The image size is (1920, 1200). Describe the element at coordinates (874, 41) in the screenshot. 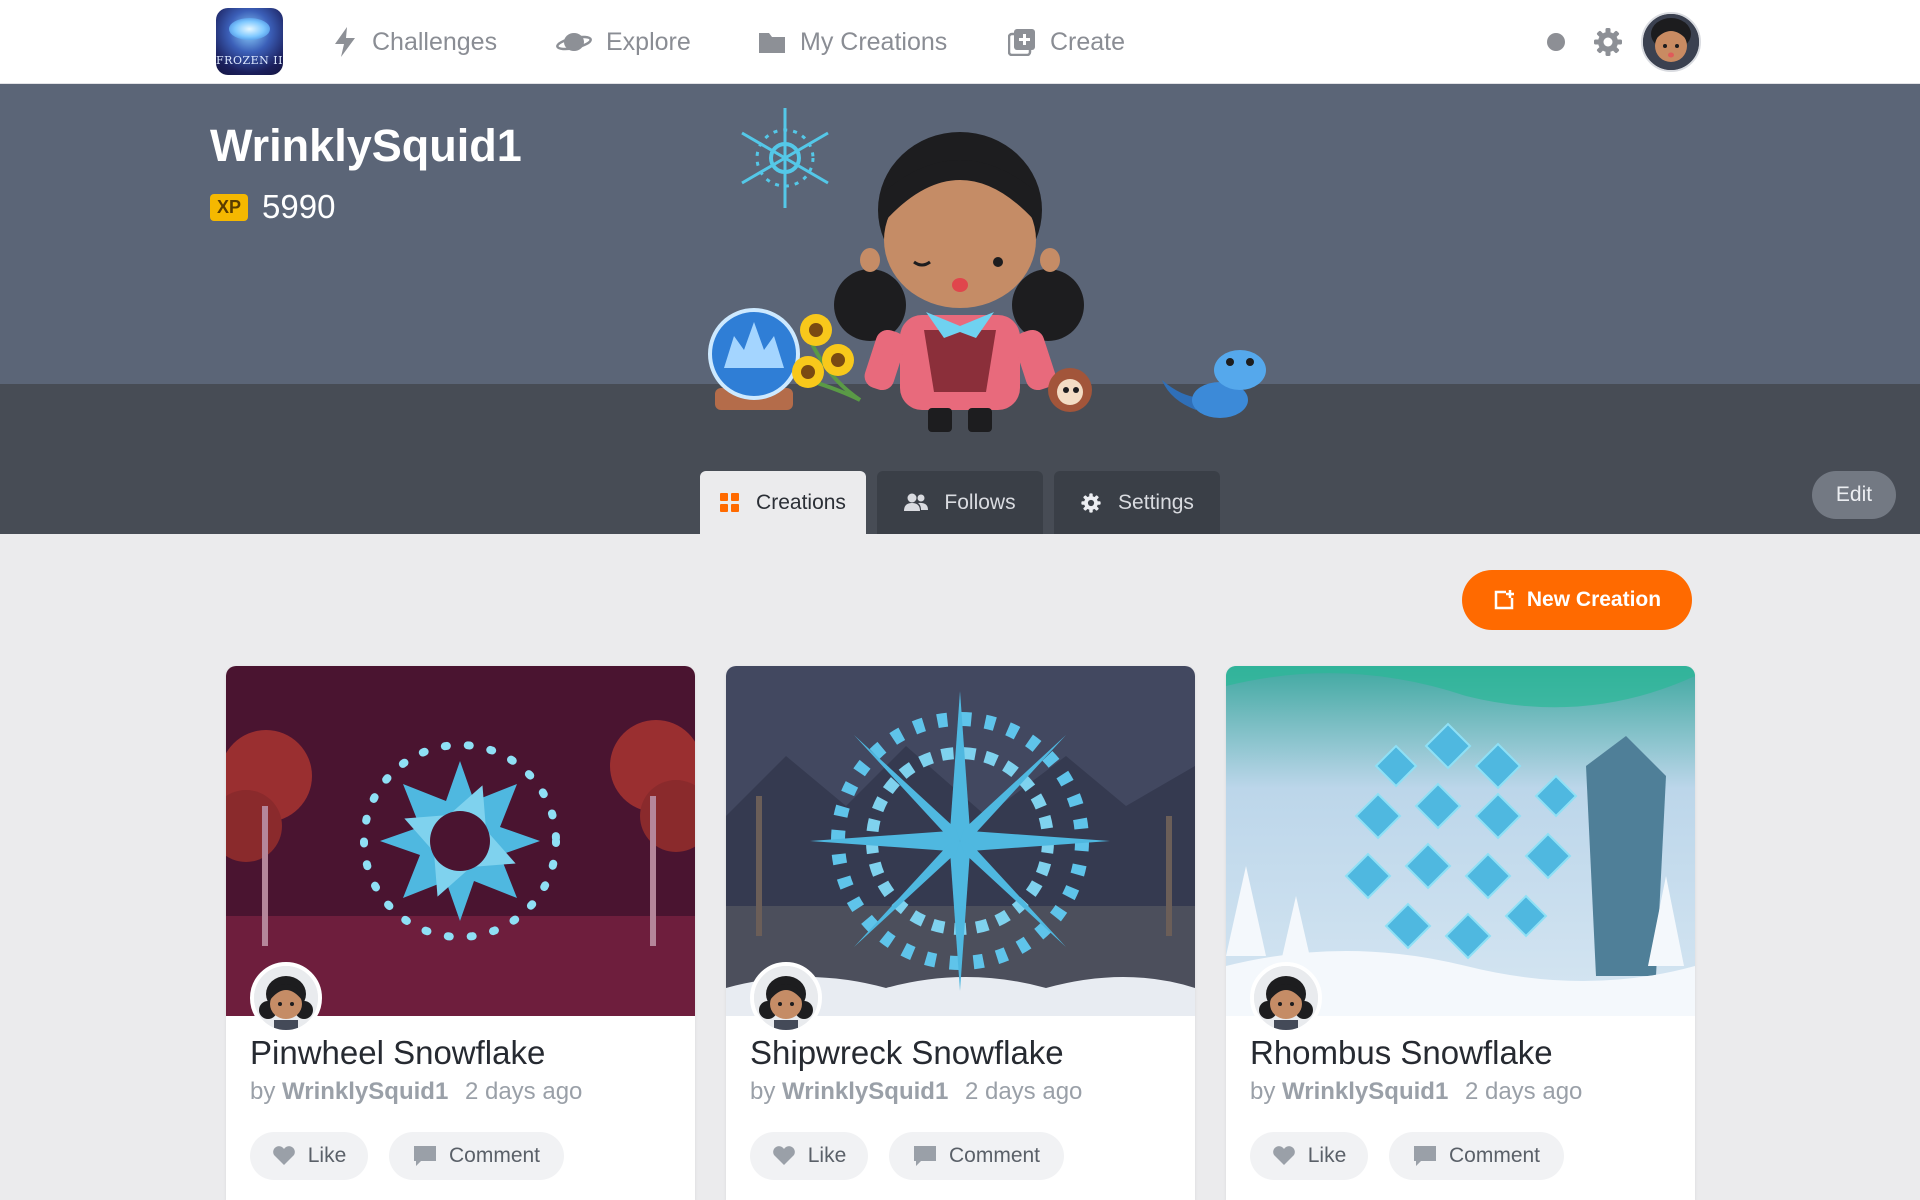

I see `nav-my-creations-label: My Creations` at that location.